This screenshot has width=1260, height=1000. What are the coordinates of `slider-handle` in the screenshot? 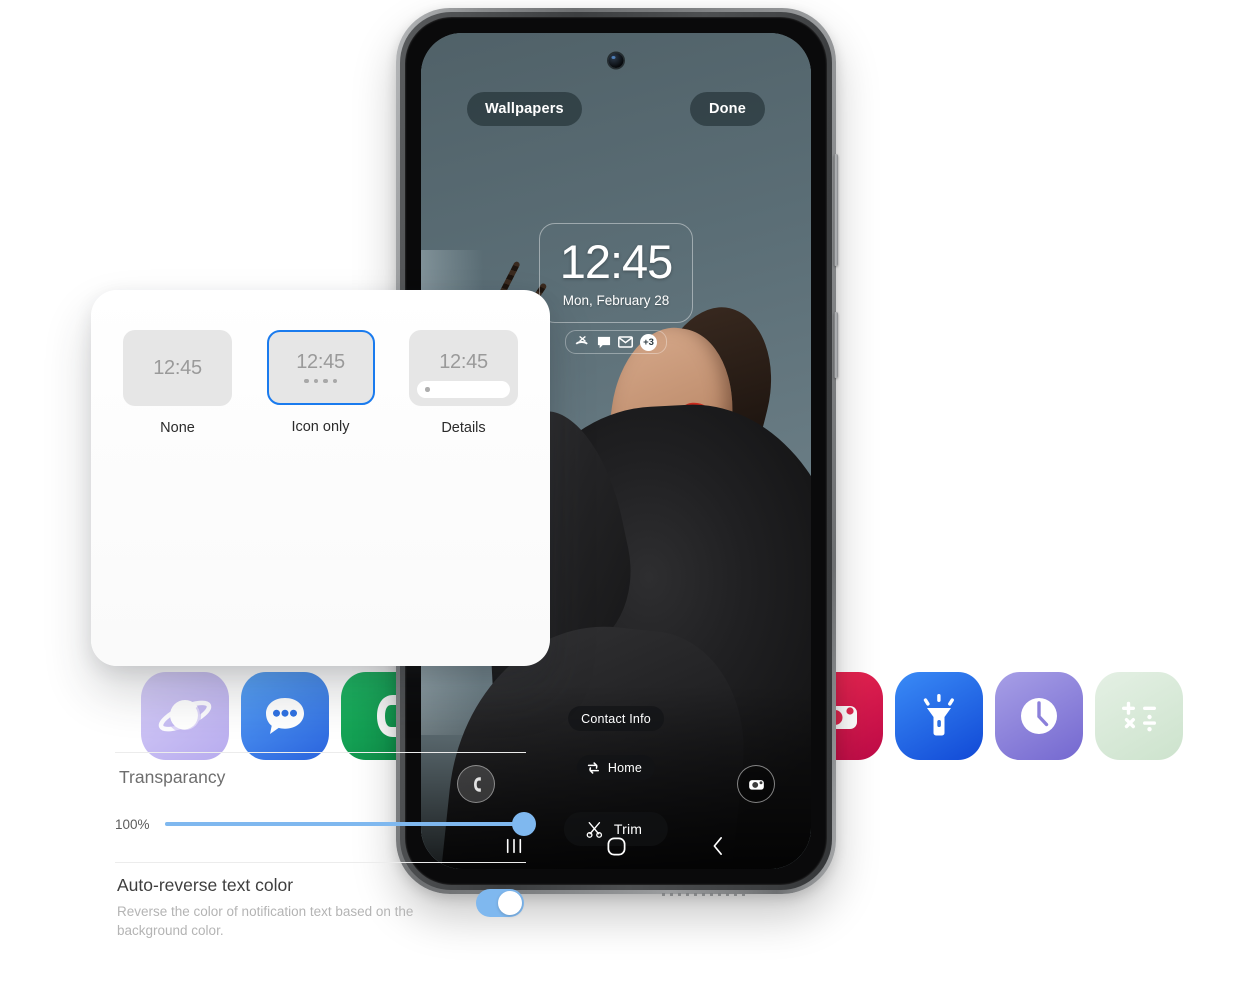 It's located at (524, 824).